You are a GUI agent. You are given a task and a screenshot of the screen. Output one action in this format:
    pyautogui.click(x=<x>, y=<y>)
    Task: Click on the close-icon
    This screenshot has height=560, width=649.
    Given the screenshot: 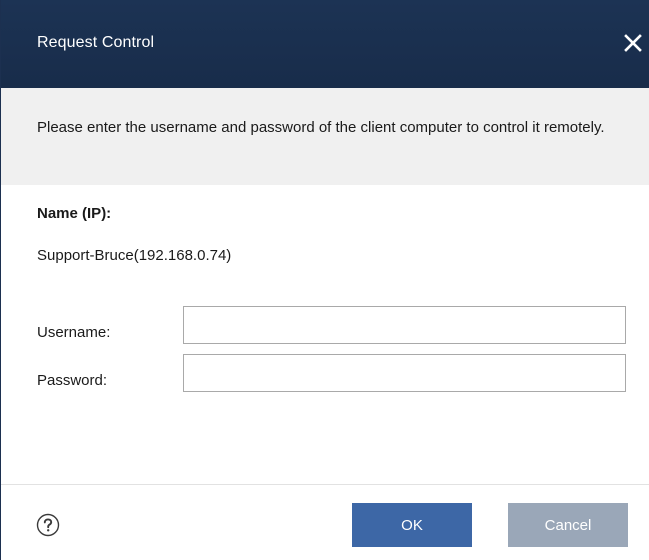 What is the action you would take?
    pyautogui.click(x=633, y=43)
    